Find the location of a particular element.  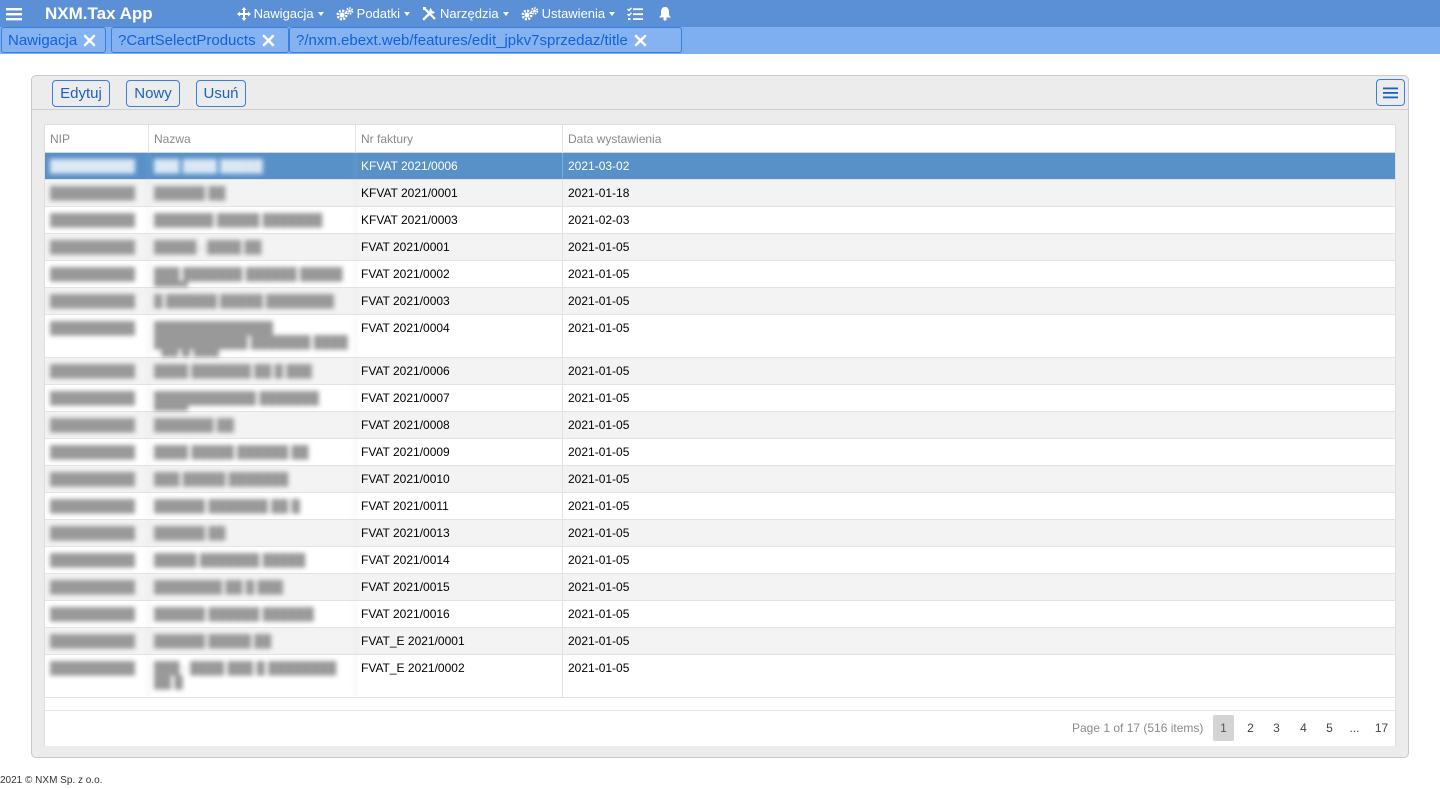

column-header-nip: NIP is located at coordinates (97, 139).